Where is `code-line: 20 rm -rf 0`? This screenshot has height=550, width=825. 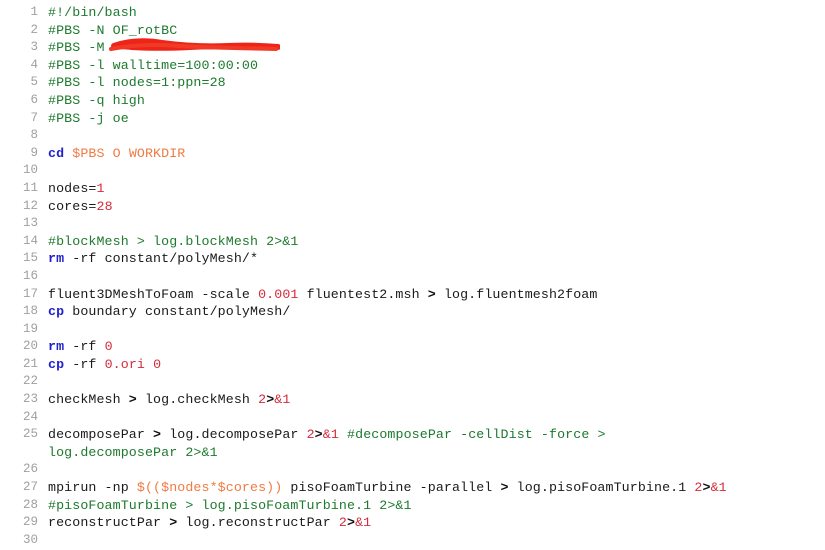 code-line: 20 rm -rf 0 is located at coordinates (412, 347).